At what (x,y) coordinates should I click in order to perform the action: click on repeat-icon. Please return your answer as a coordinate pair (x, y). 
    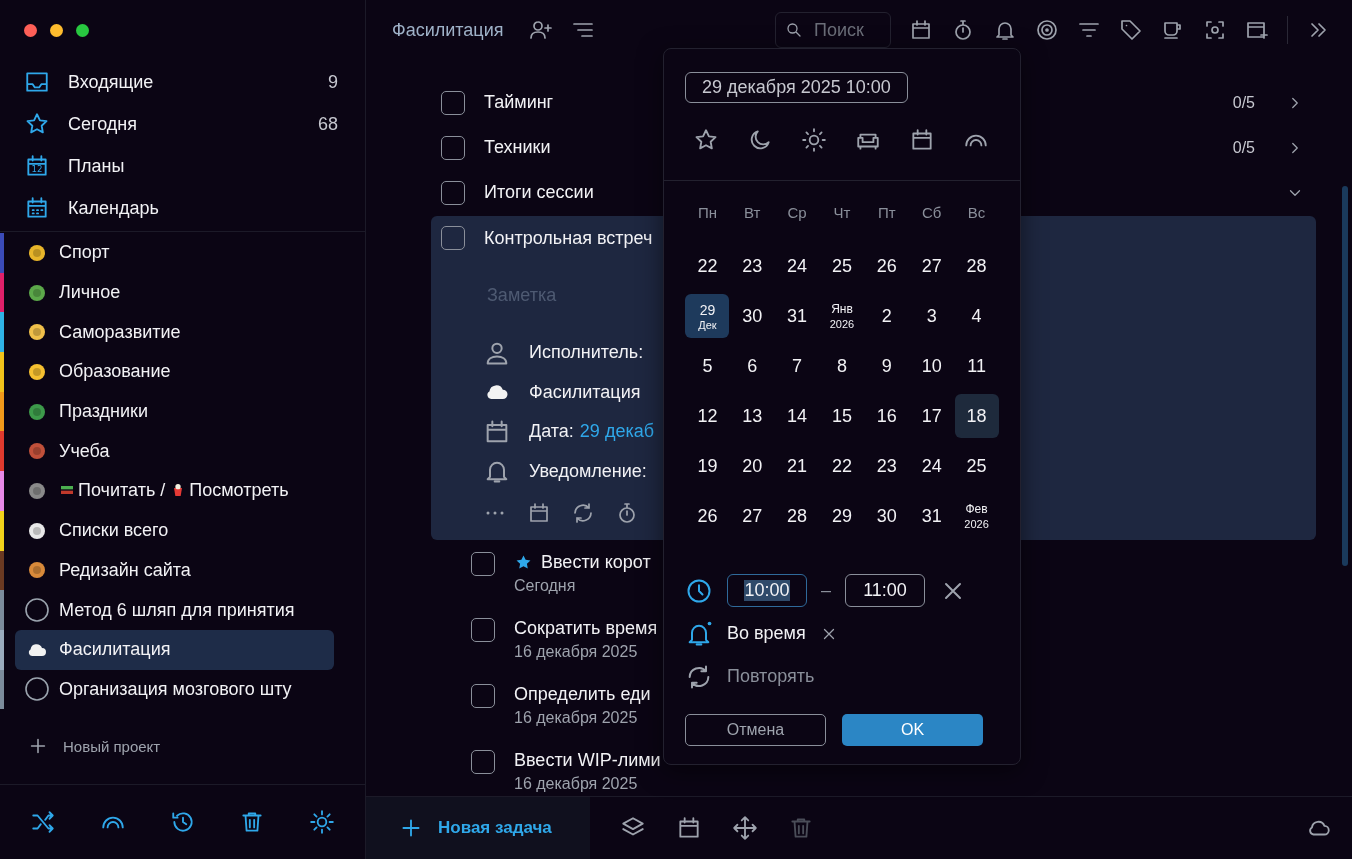
    Looking at the image, I should click on (583, 513).